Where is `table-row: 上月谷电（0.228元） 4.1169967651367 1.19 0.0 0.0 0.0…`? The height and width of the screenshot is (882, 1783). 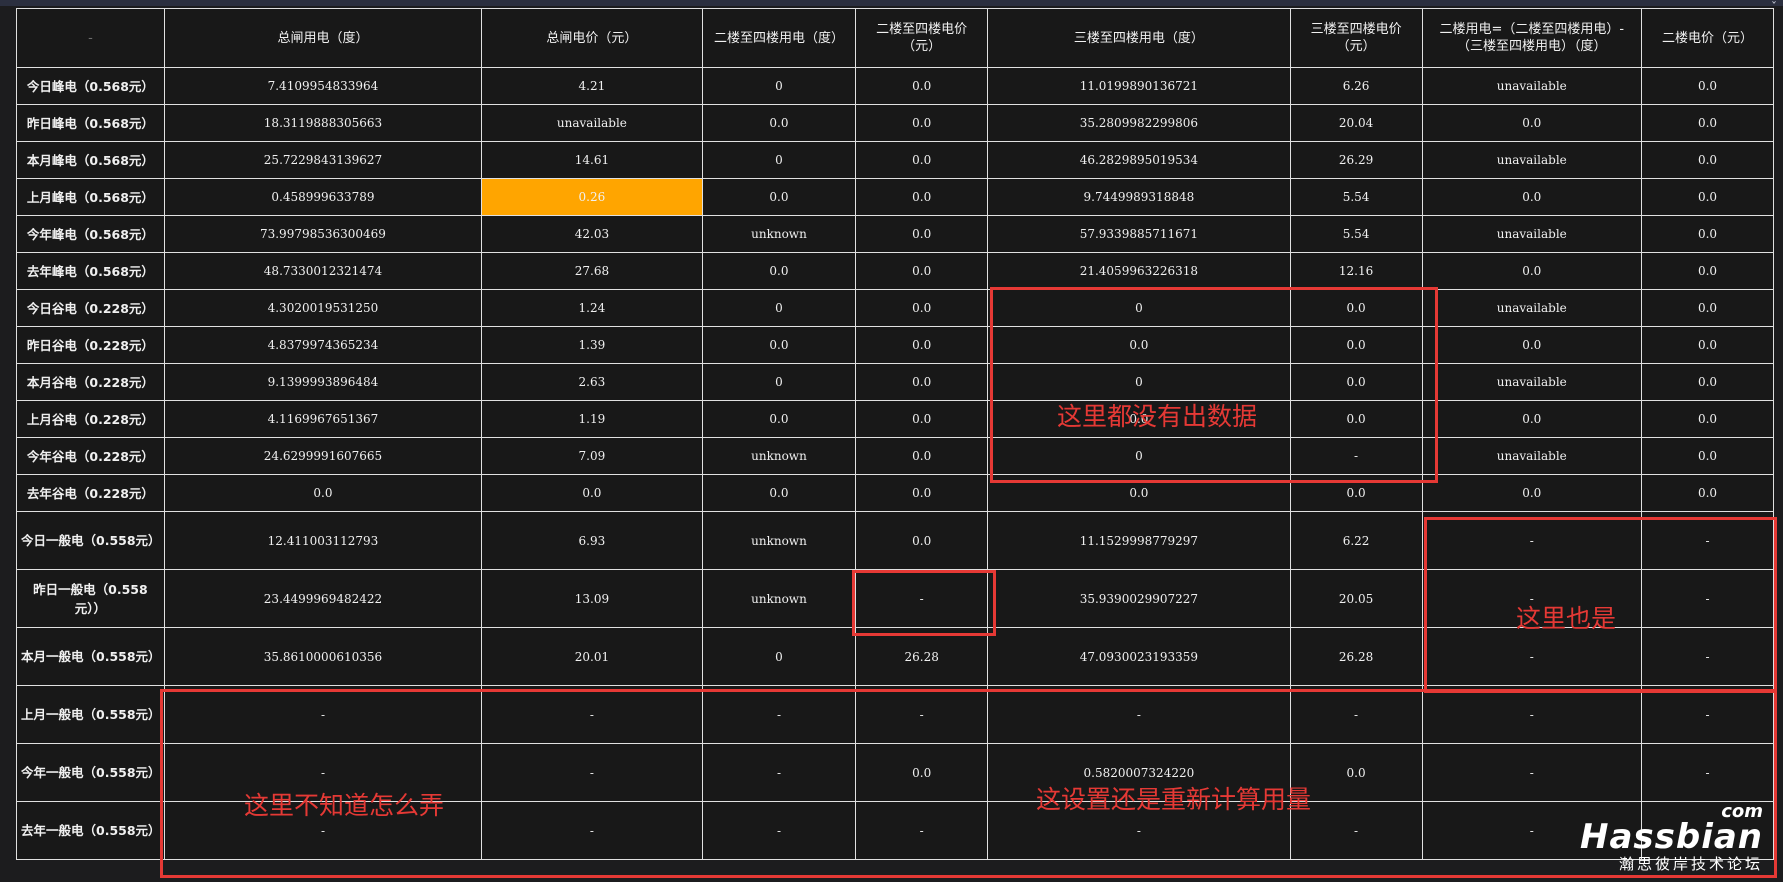
table-row: 上月谷电（0.228元） 4.1169967651367 1.19 0.0 0.0 0.0… is located at coordinates (895, 419).